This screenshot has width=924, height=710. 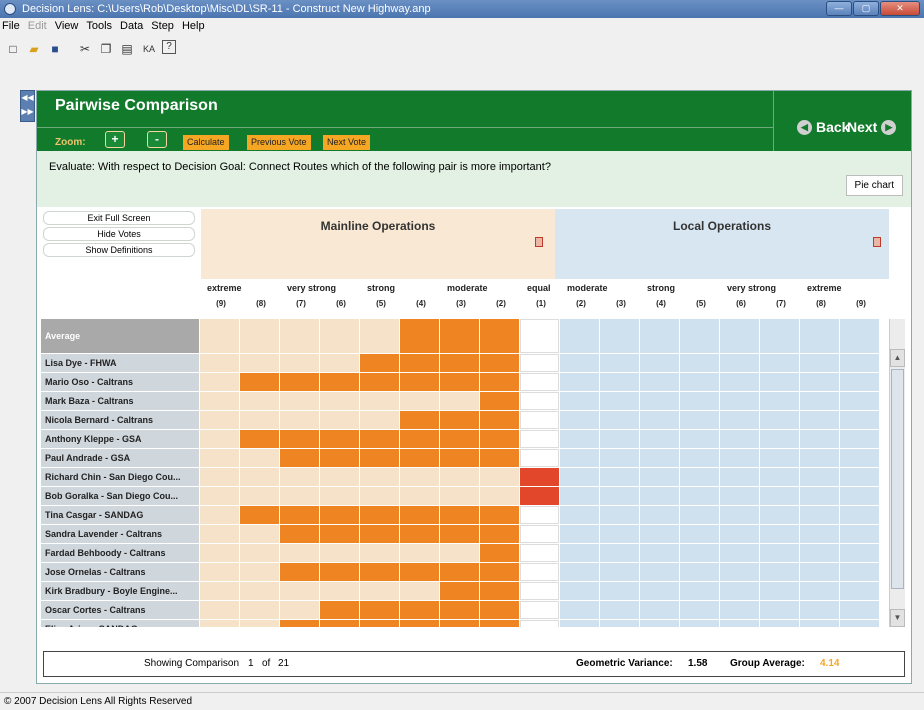 What do you see at coordinates (131, 26) in the screenshot?
I see `menu-data: Data` at bounding box center [131, 26].